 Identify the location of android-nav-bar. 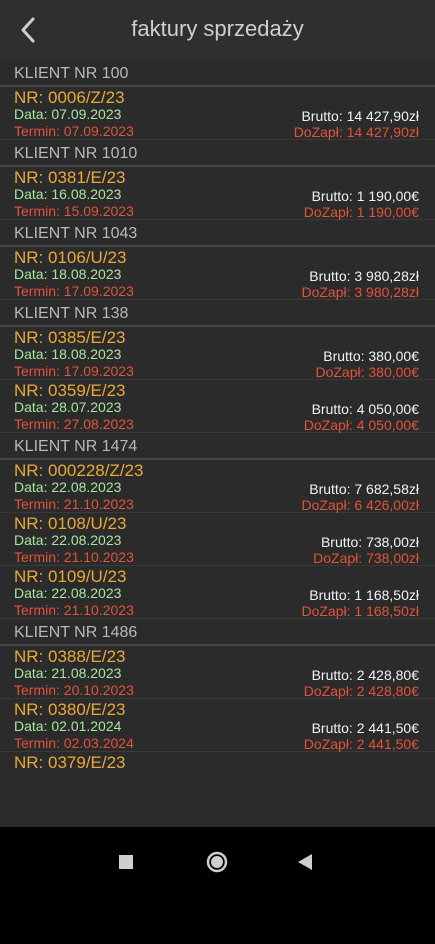
(217, 885).